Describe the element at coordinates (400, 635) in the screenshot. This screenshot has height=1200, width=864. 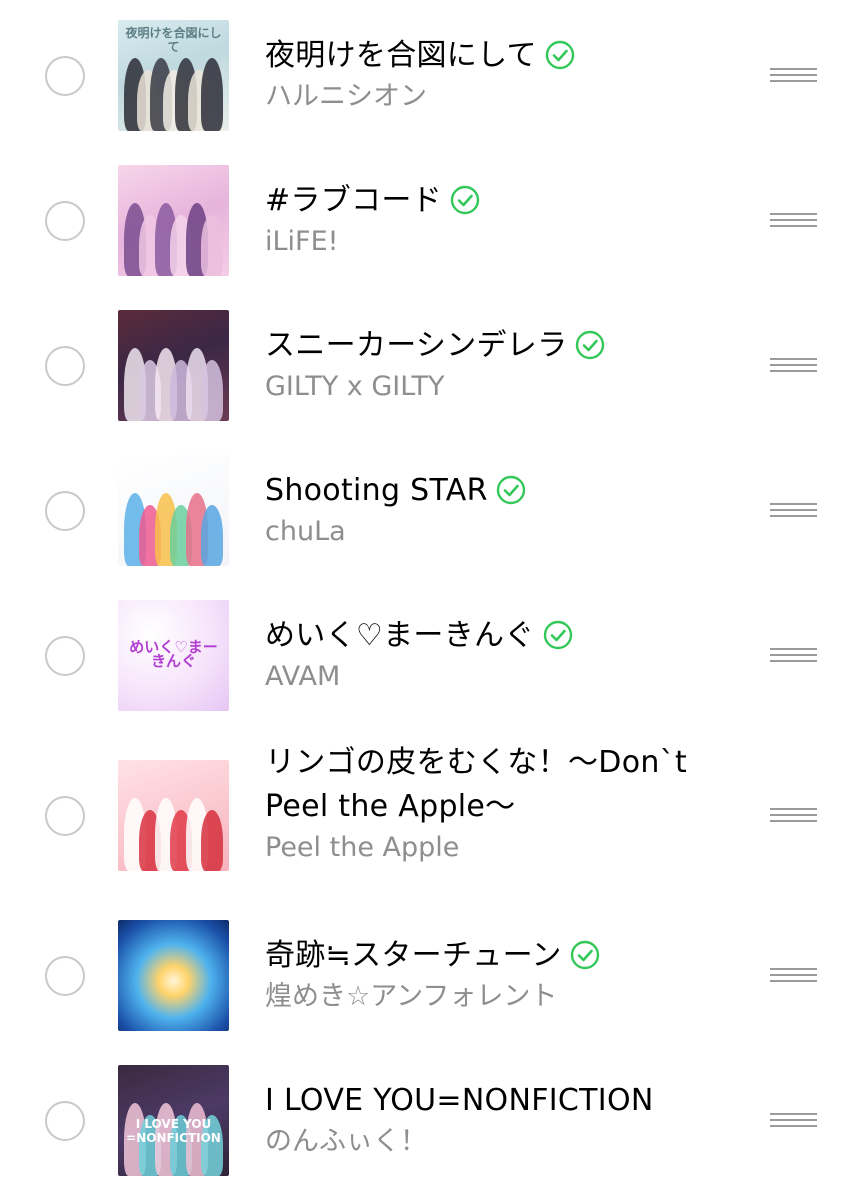
I see `song-title-text: めいく♡まーきんぐ` at that location.